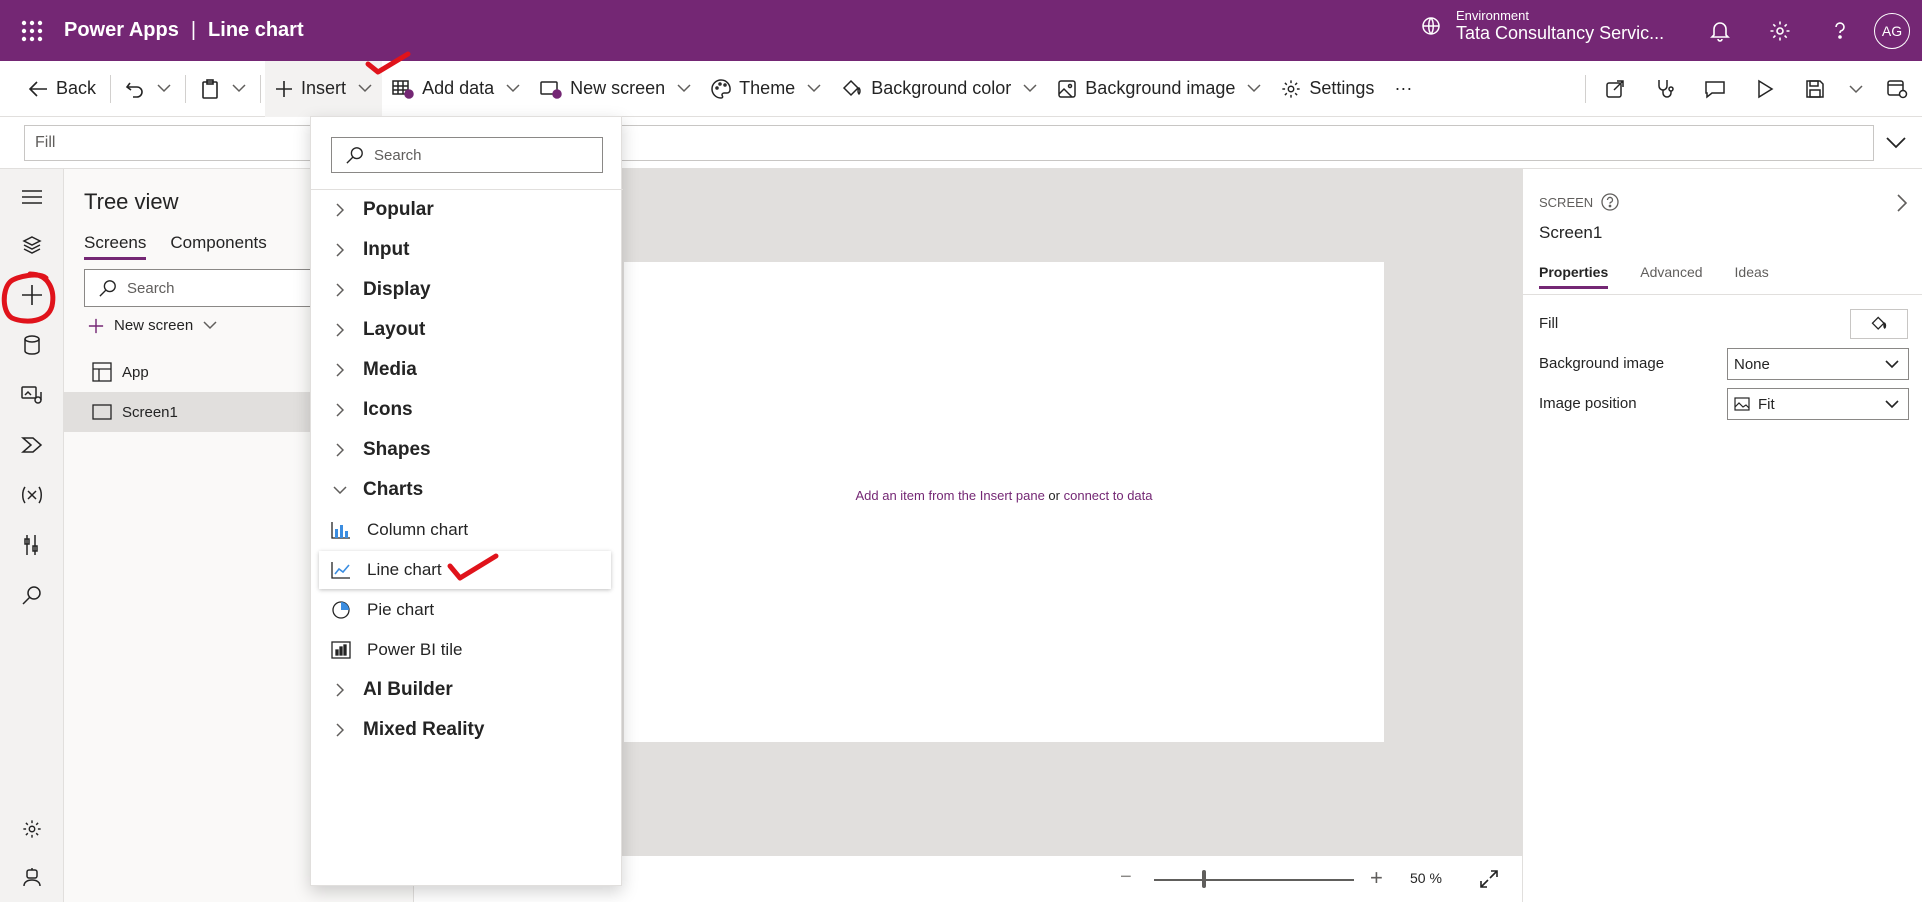 Image resolution: width=1922 pixels, height=902 pixels. What do you see at coordinates (1426, 878) in the screenshot?
I see `zoom-level: 50 %` at bounding box center [1426, 878].